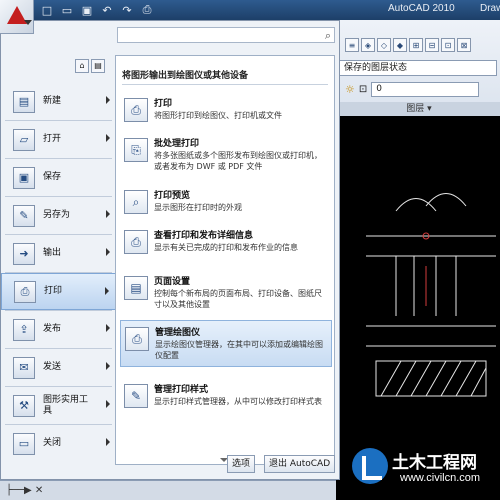 The width and height of the screenshot is (500, 500). I want to click on application-menu-button, so click(17, 17).